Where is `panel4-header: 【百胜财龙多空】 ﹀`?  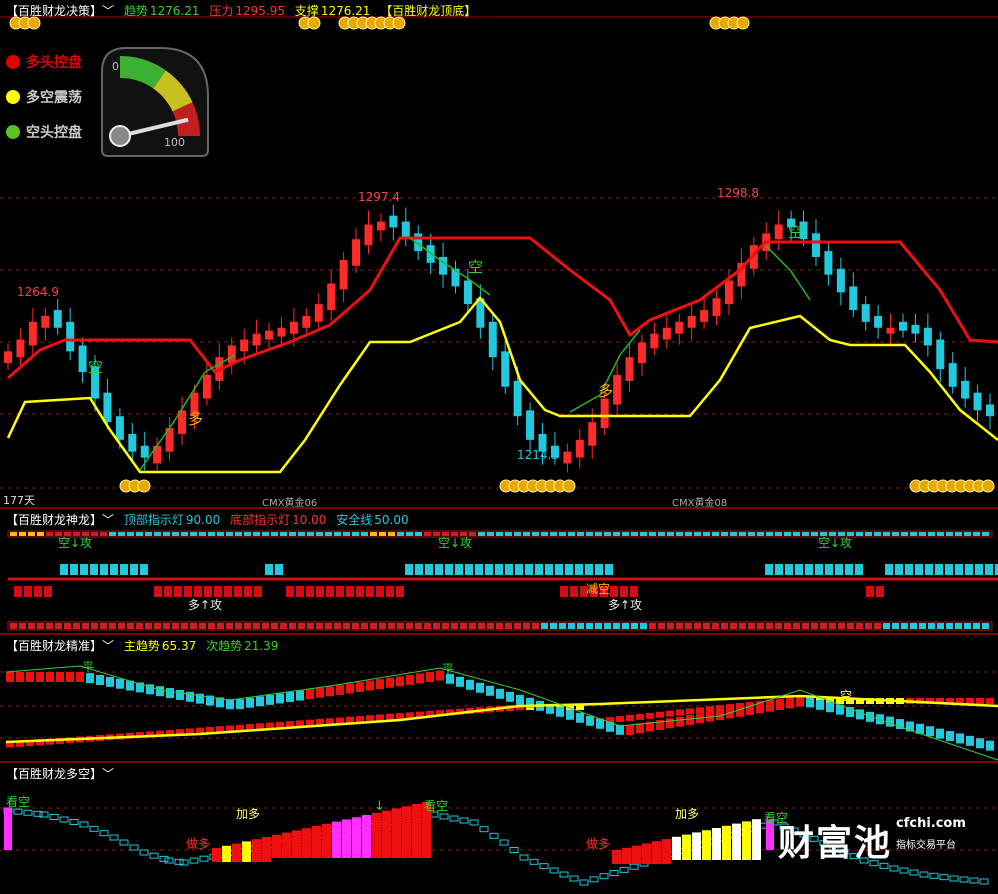
panel4-header: 【百胜财龙多空】 ﹀ is located at coordinates (63, 773).